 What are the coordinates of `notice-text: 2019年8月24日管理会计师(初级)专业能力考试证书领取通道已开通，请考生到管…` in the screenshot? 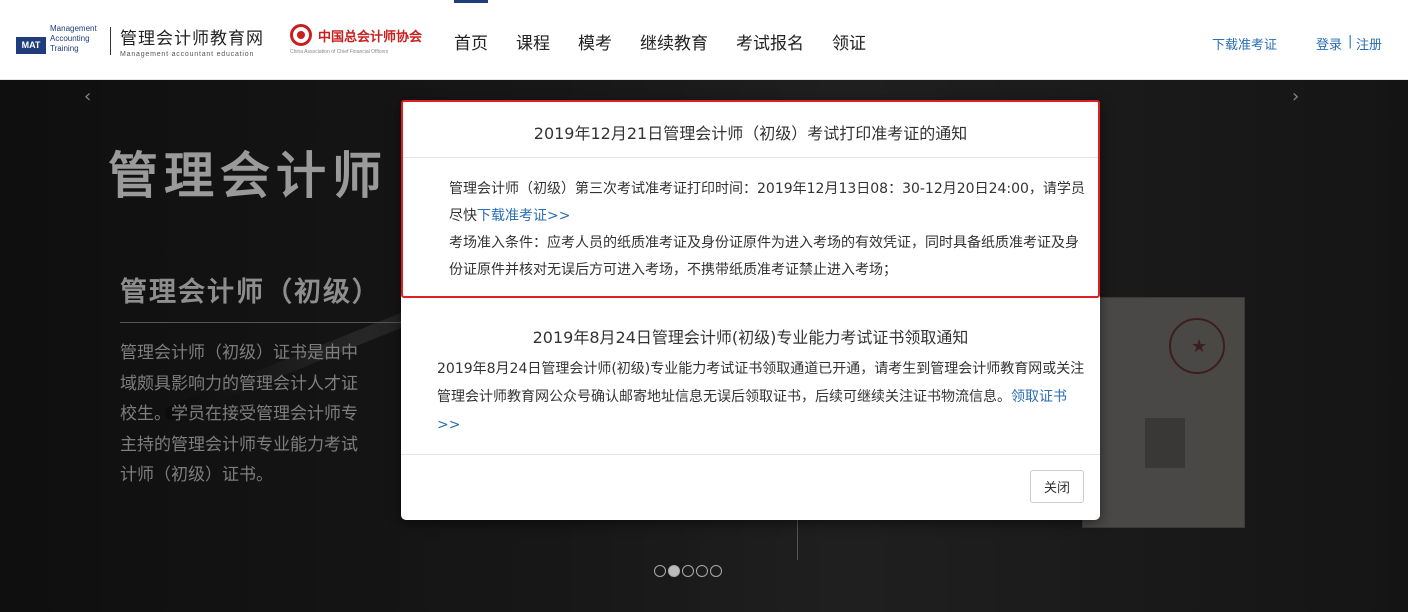 It's located at (761, 383).